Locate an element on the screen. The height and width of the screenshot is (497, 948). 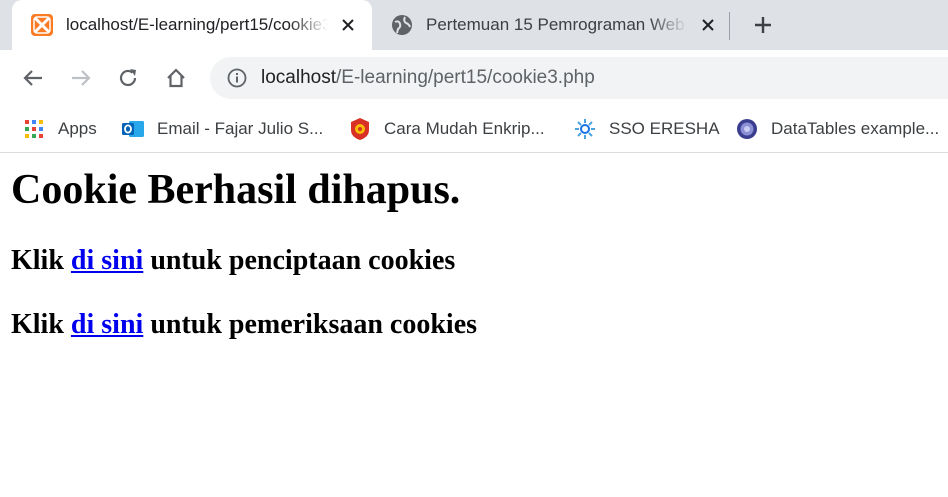
home-icon is located at coordinates (176, 78).